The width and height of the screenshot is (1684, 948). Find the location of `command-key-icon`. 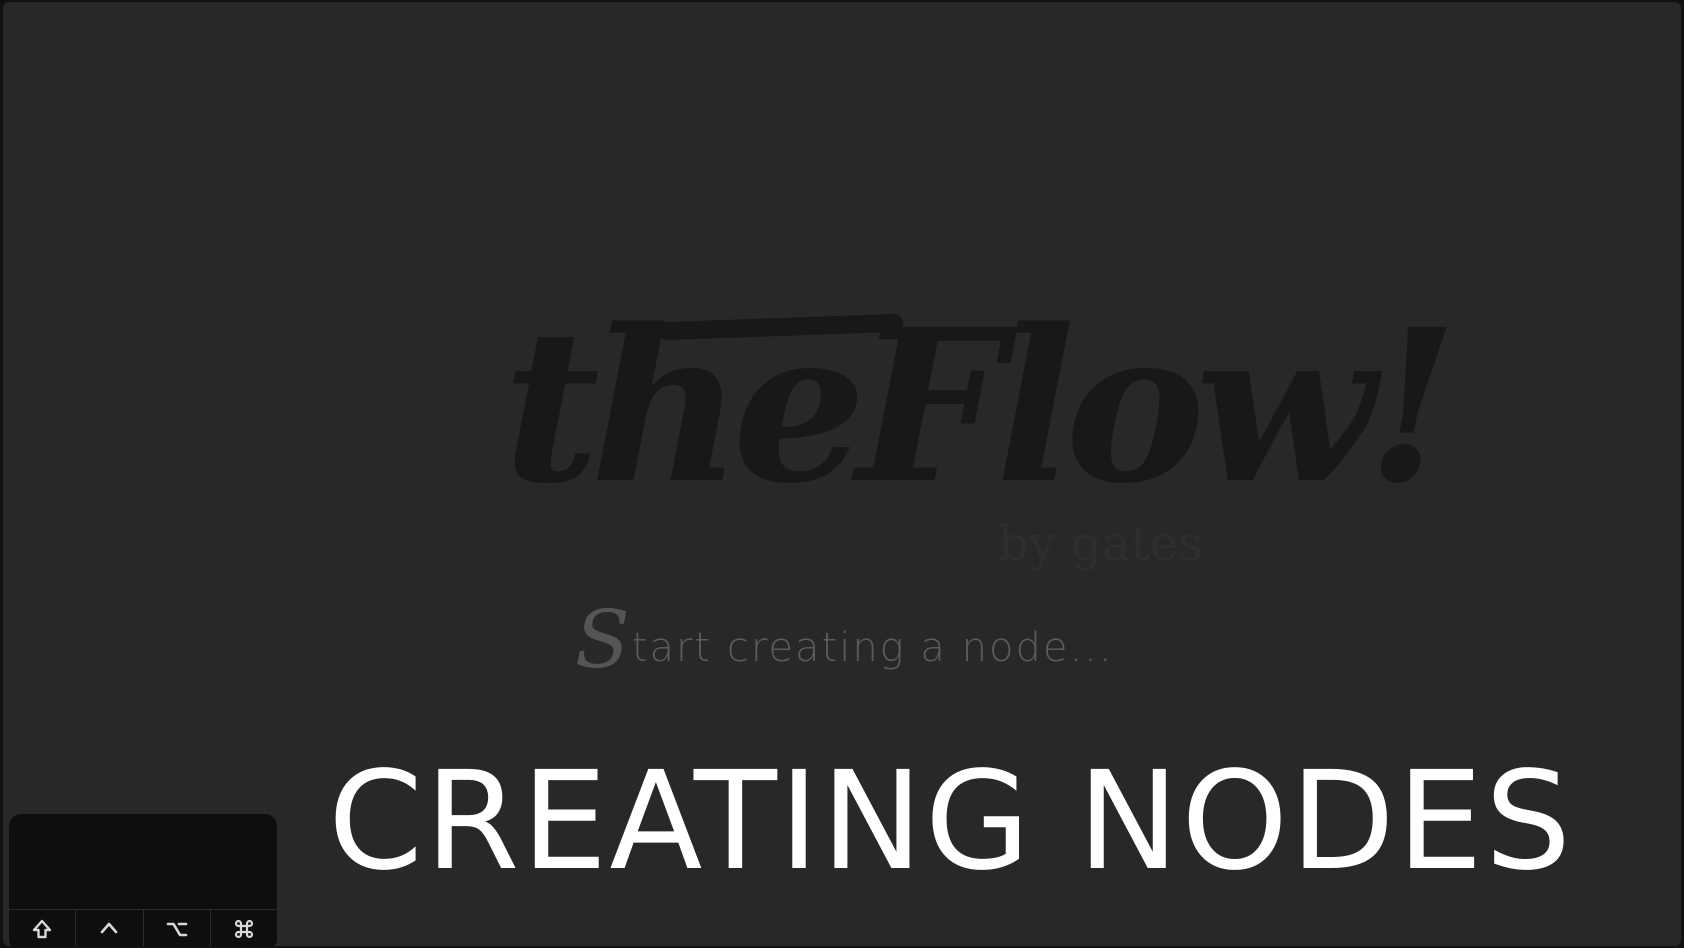

command-key-icon is located at coordinates (244, 929).